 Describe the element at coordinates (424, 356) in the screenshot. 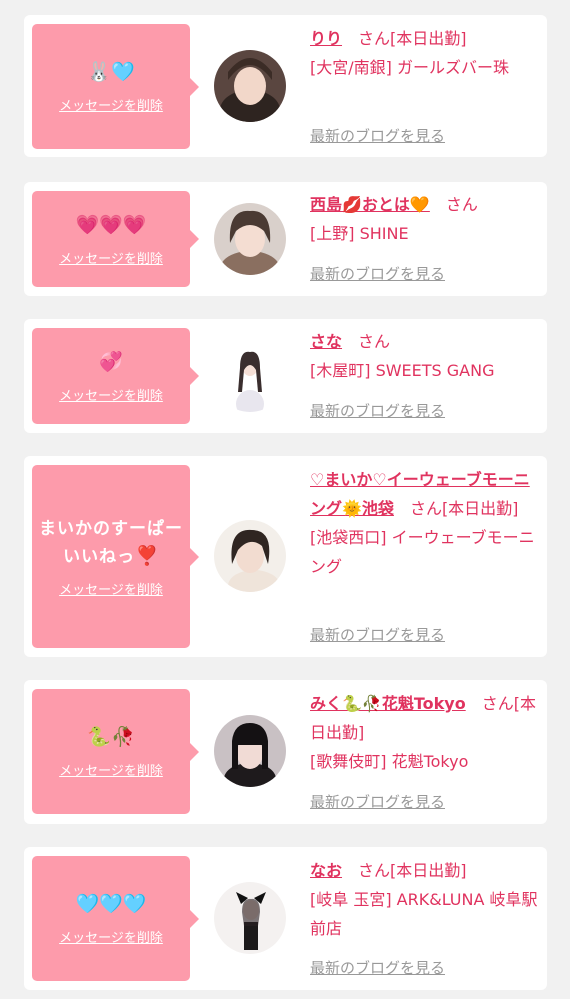

I see `cast-info: さな さん [木屋町] SWEETS GANG` at that location.